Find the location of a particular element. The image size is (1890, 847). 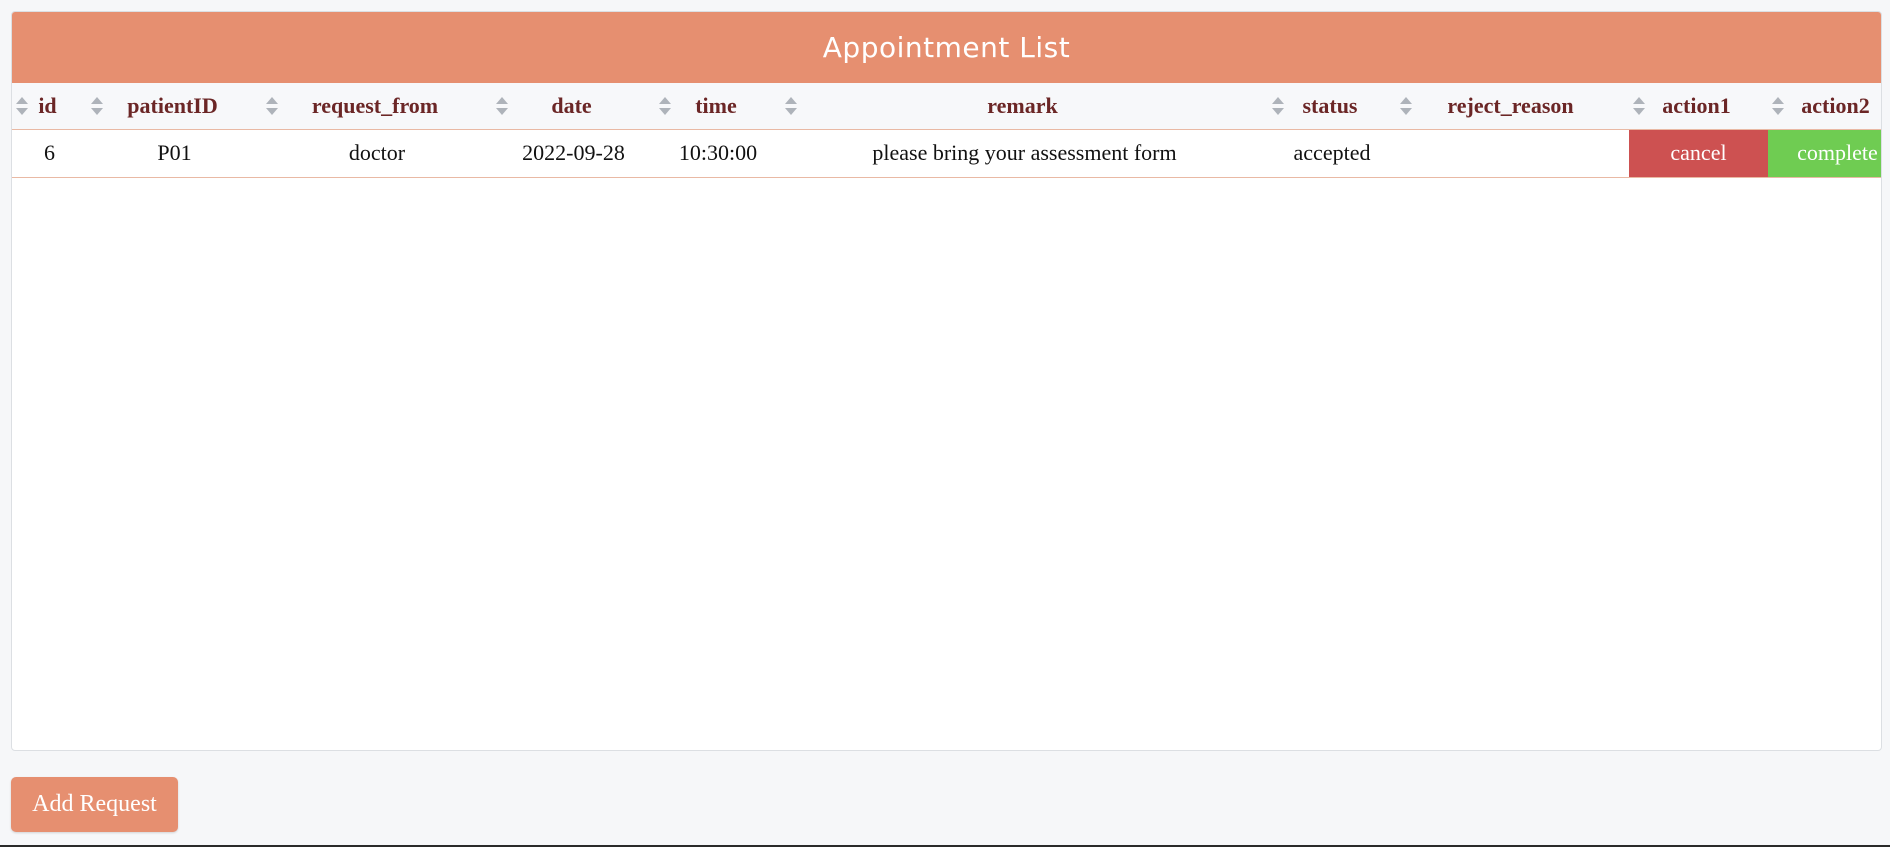

column-header-reject-reason: reject_reason is located at coordinates (1512, 106).